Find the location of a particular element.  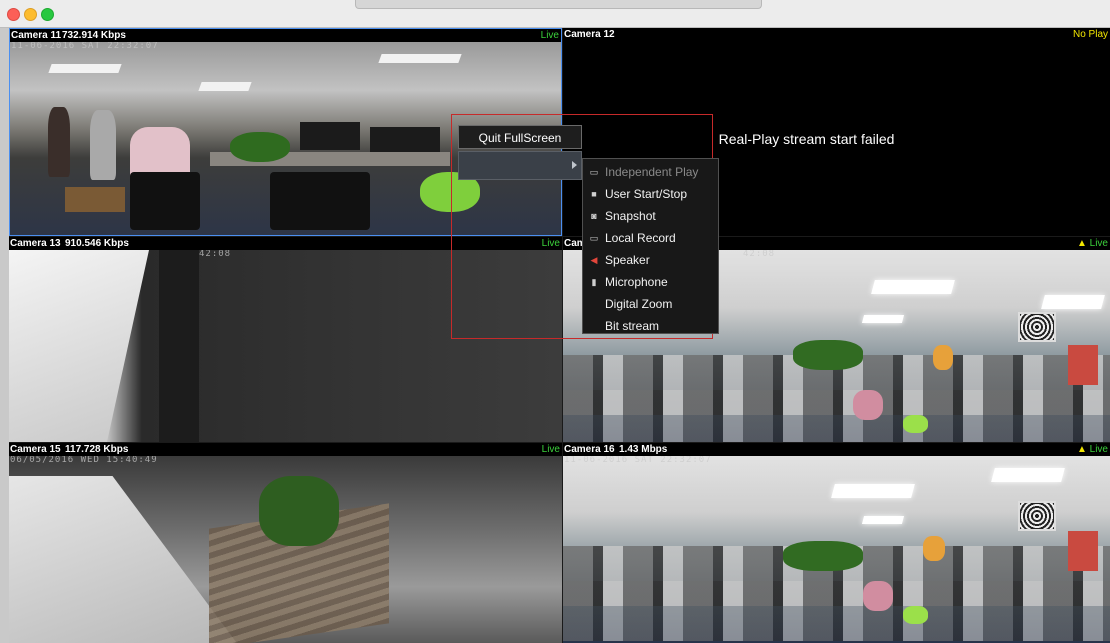

menu-item-label: Digital Zoom is located at coordinates (639, 304).